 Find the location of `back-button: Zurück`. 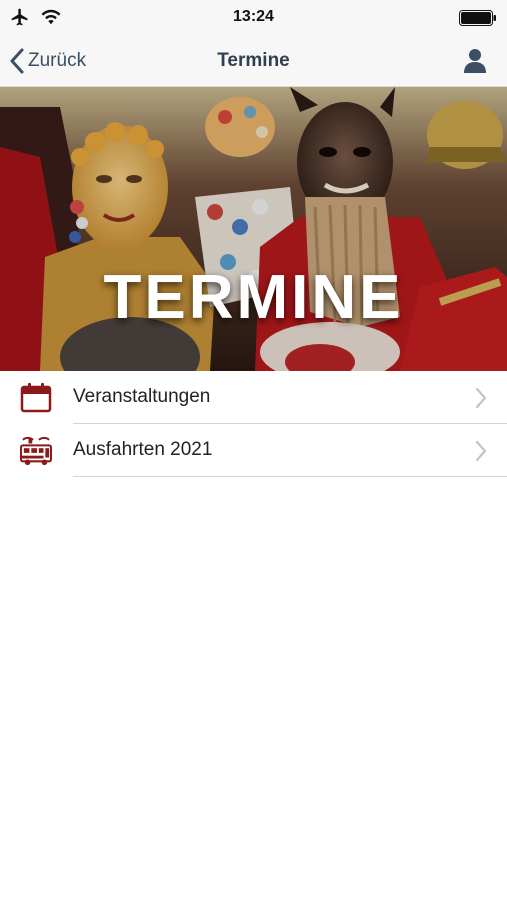

back-button: Zurück is located at coordinates (48, 61).